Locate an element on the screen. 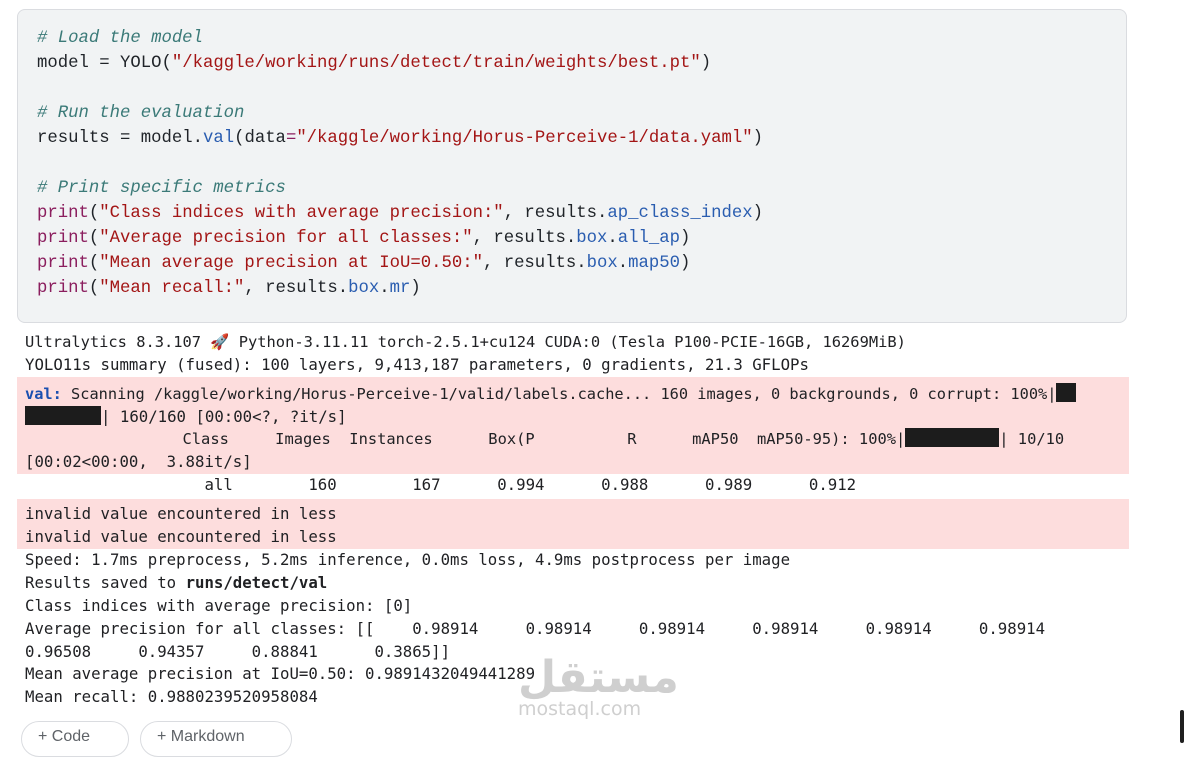 The width and height of the screenshot is (1185, 757). saved-path: runs/detect/val is located at coordinates (256, 582).